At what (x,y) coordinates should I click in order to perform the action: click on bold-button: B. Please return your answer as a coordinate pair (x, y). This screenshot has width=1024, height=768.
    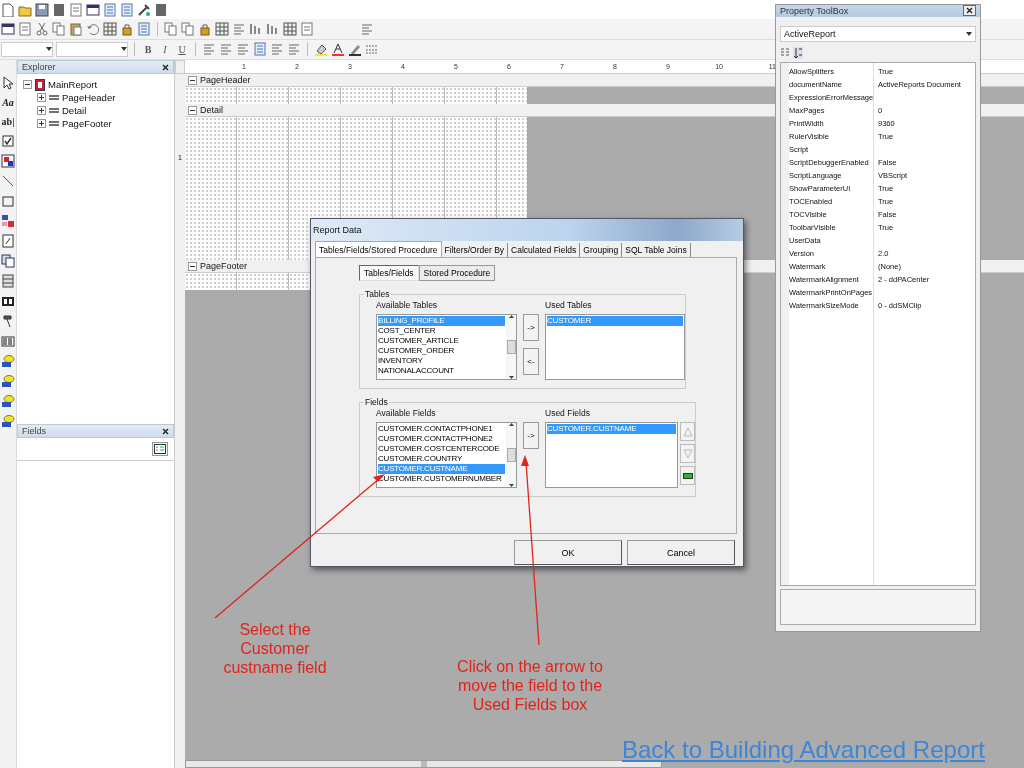
    Looking at the image, I should click on (148, 49).